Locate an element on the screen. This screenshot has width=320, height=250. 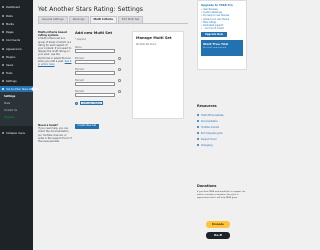
add-criteria-button: Add new criteria is located at coordinates (91, 103).